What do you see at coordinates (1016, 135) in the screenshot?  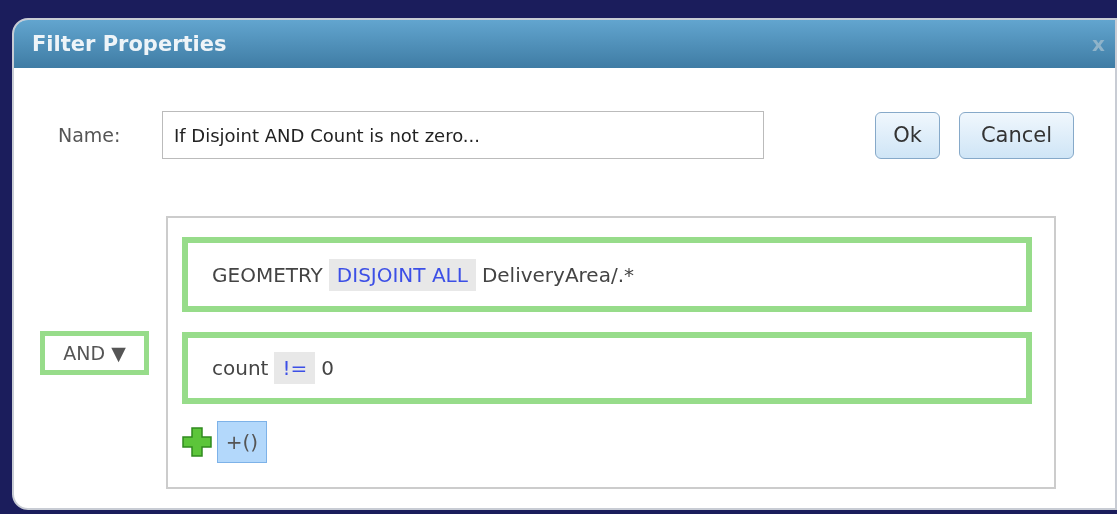 I see `cancel-button: Cancel` at bounding box center [1016, 135].